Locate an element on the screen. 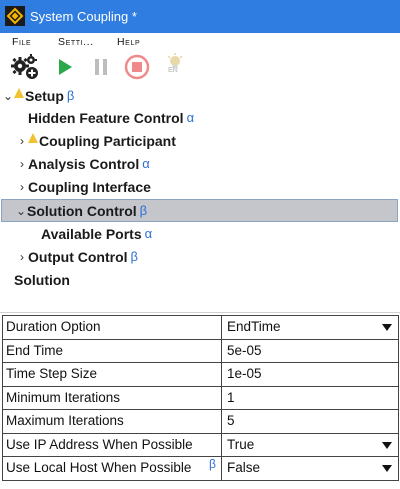 Image resolution: width=400 pixels, height=489 pixels. property-row-time-step-size: Time Step Size 1e-05 is located at coordinates (201, 375).